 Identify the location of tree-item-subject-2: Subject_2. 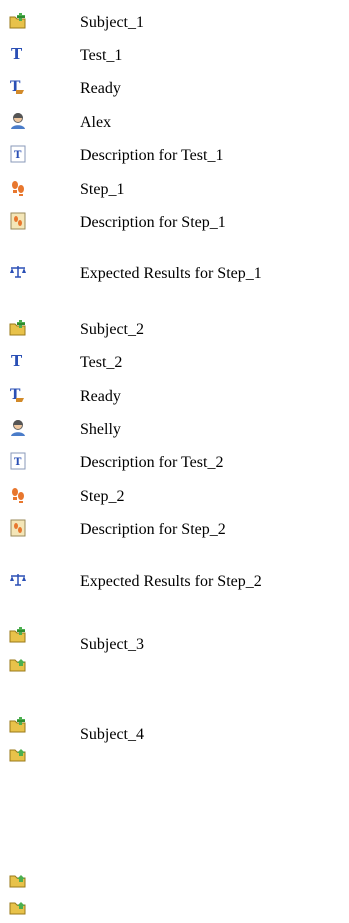
(174, 329).